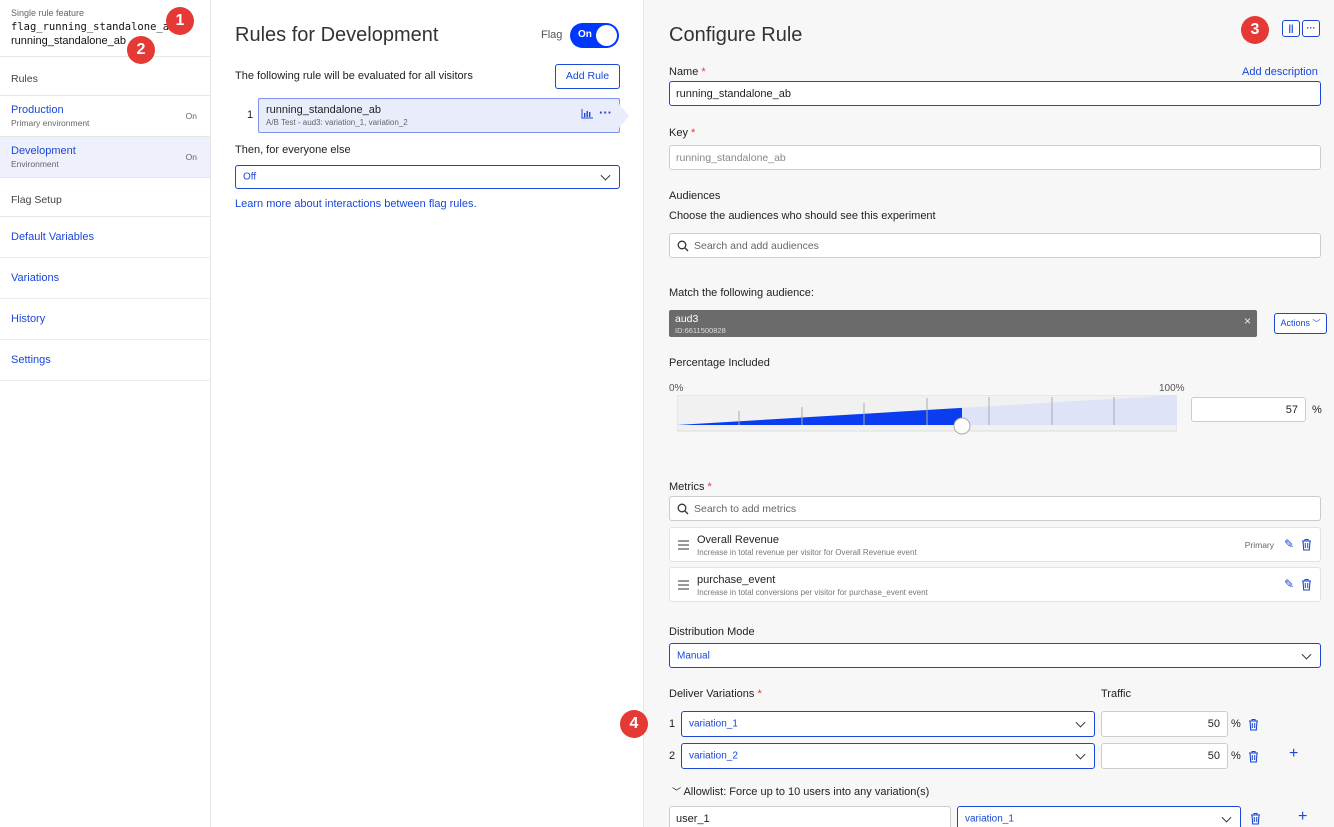 The image size is (1334, 827). Describe the element at coordinates (687, 487) in the screenshot. I see `metrics-label-text: Metrics` at that location.